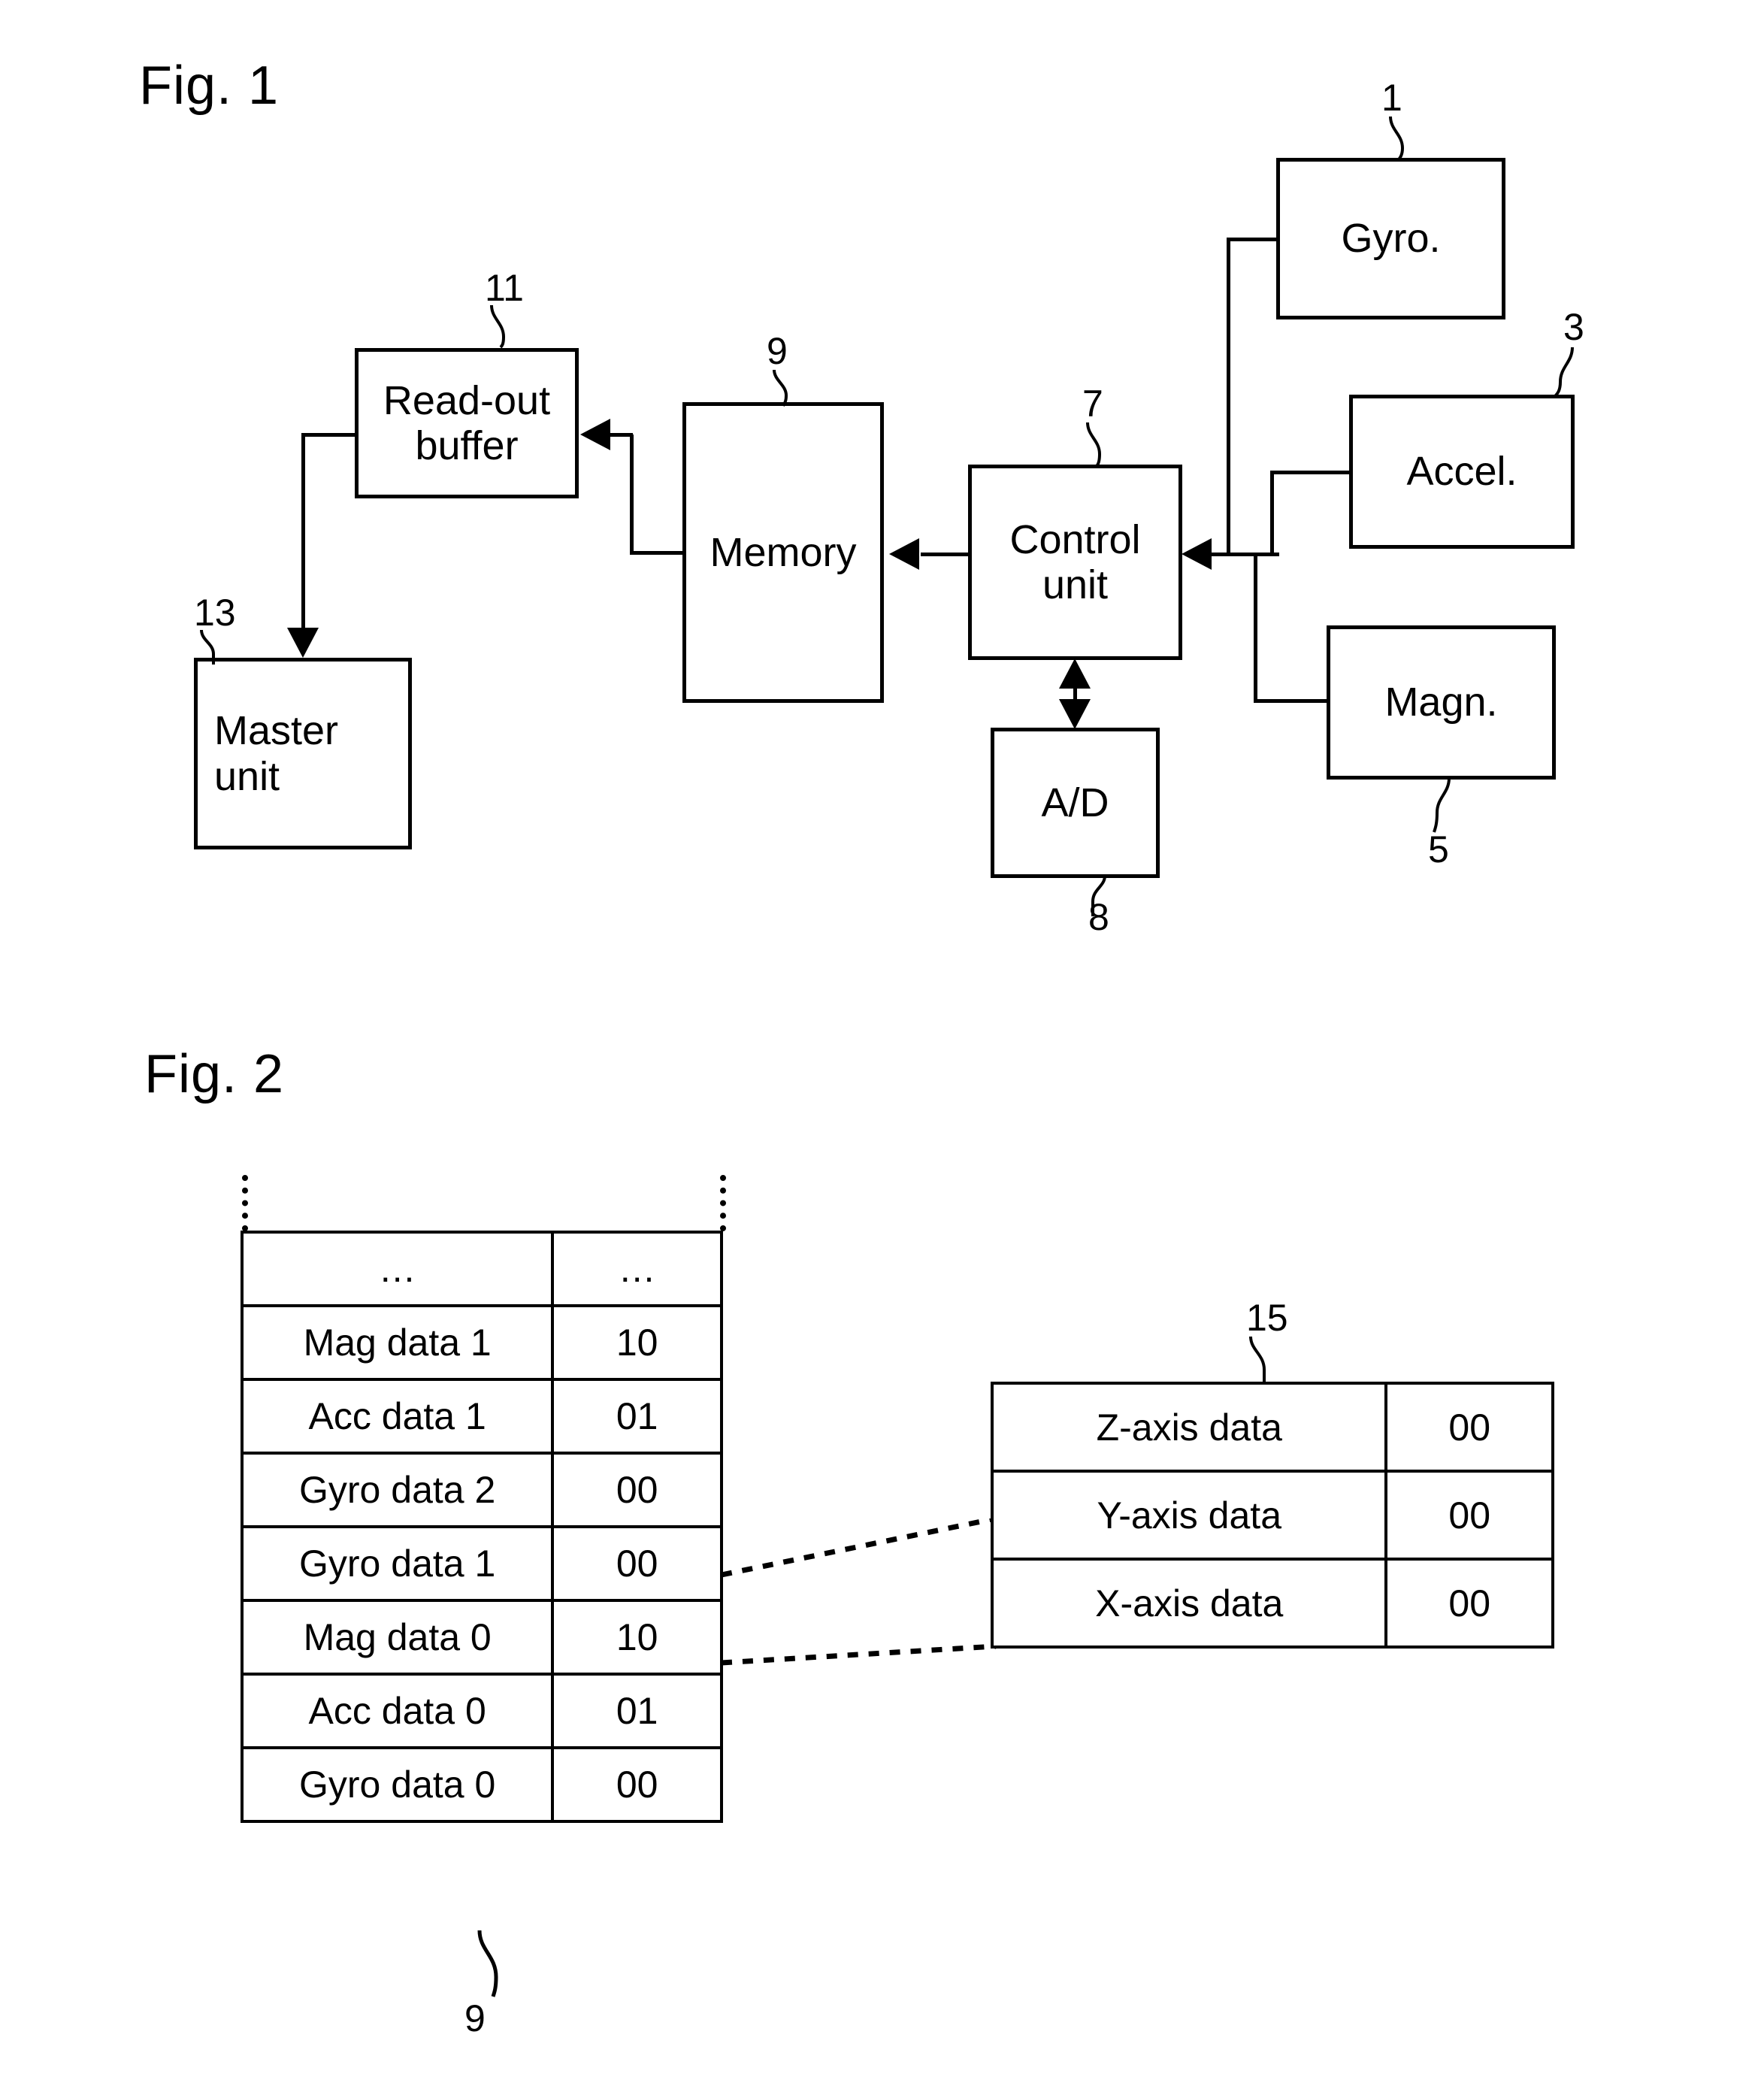  What do you see at coordinates (657, 553) in the screenshot?
I see `wire-memory-out-horizontal` at bounding box center [657, 553].